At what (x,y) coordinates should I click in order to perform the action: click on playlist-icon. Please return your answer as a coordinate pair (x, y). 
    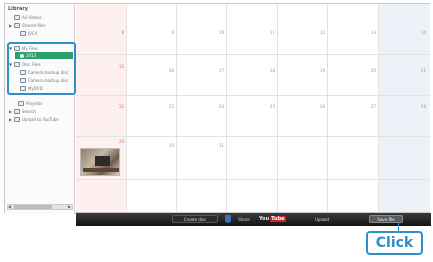
    Looking at the image, I should click on (21, 103).